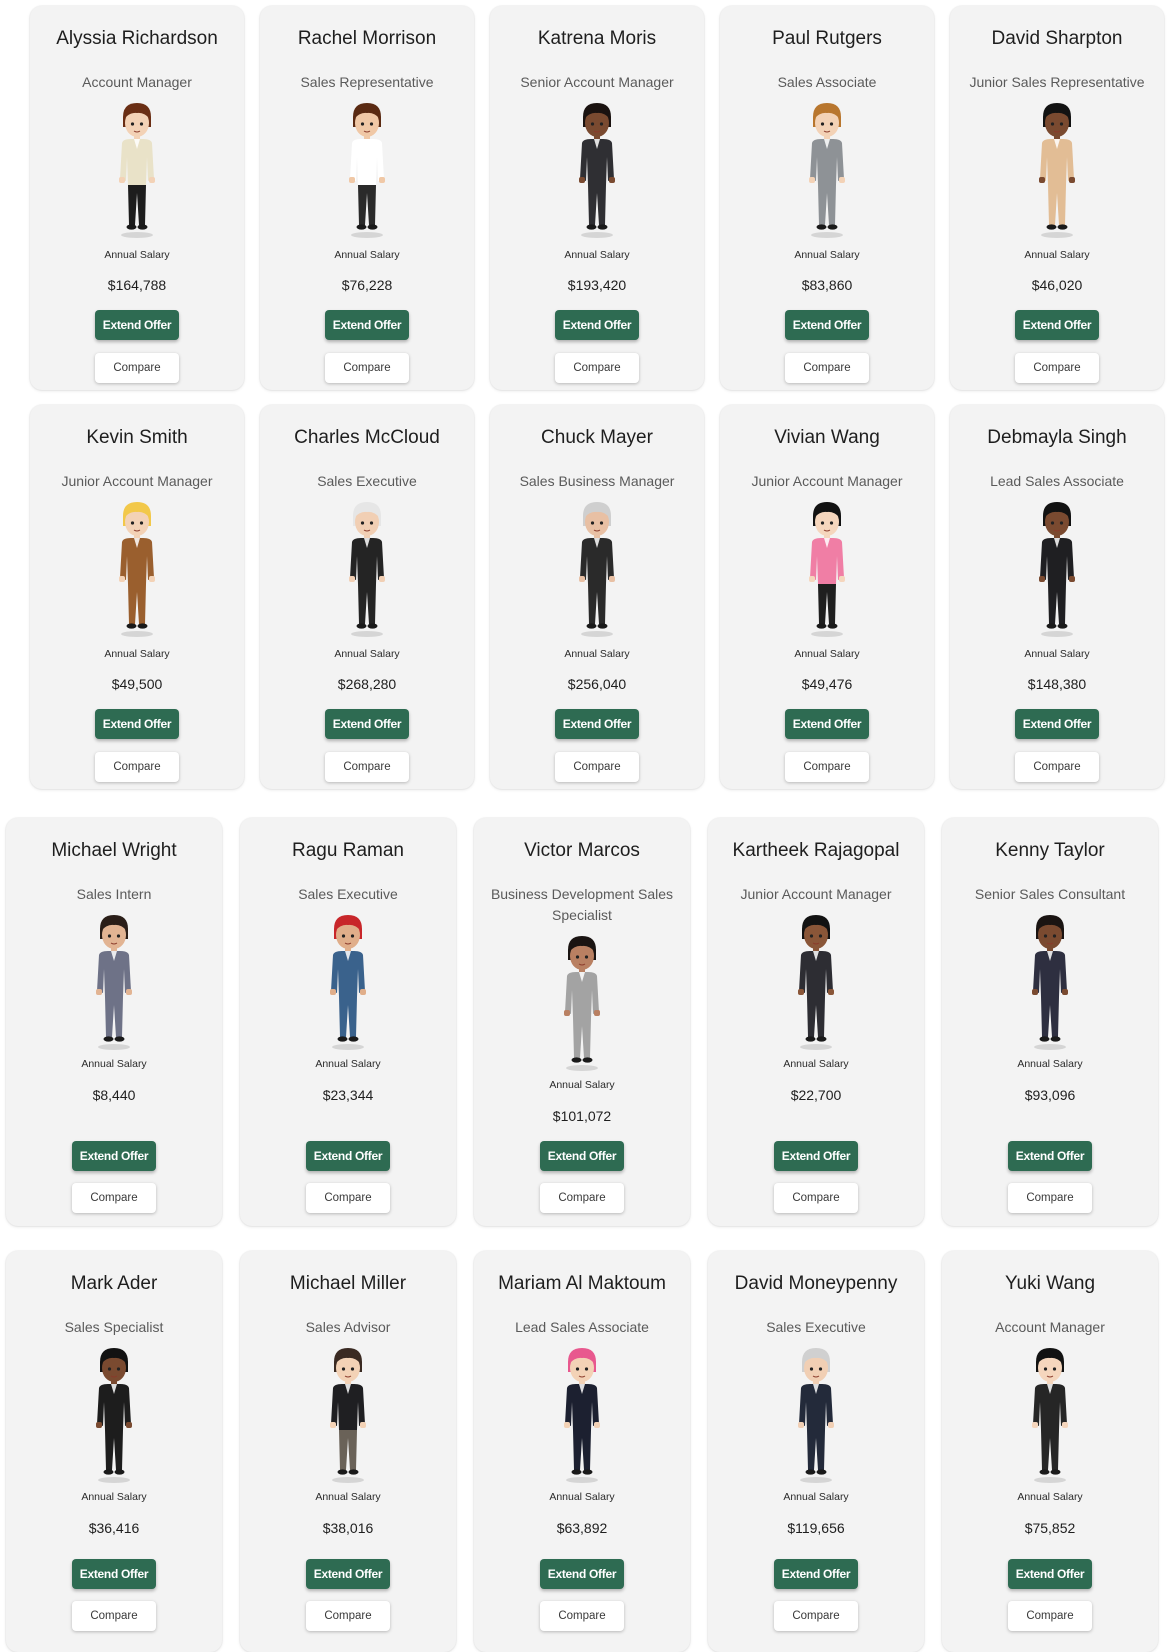  I want to click on salary-value: $268,280, so click(367, 684).